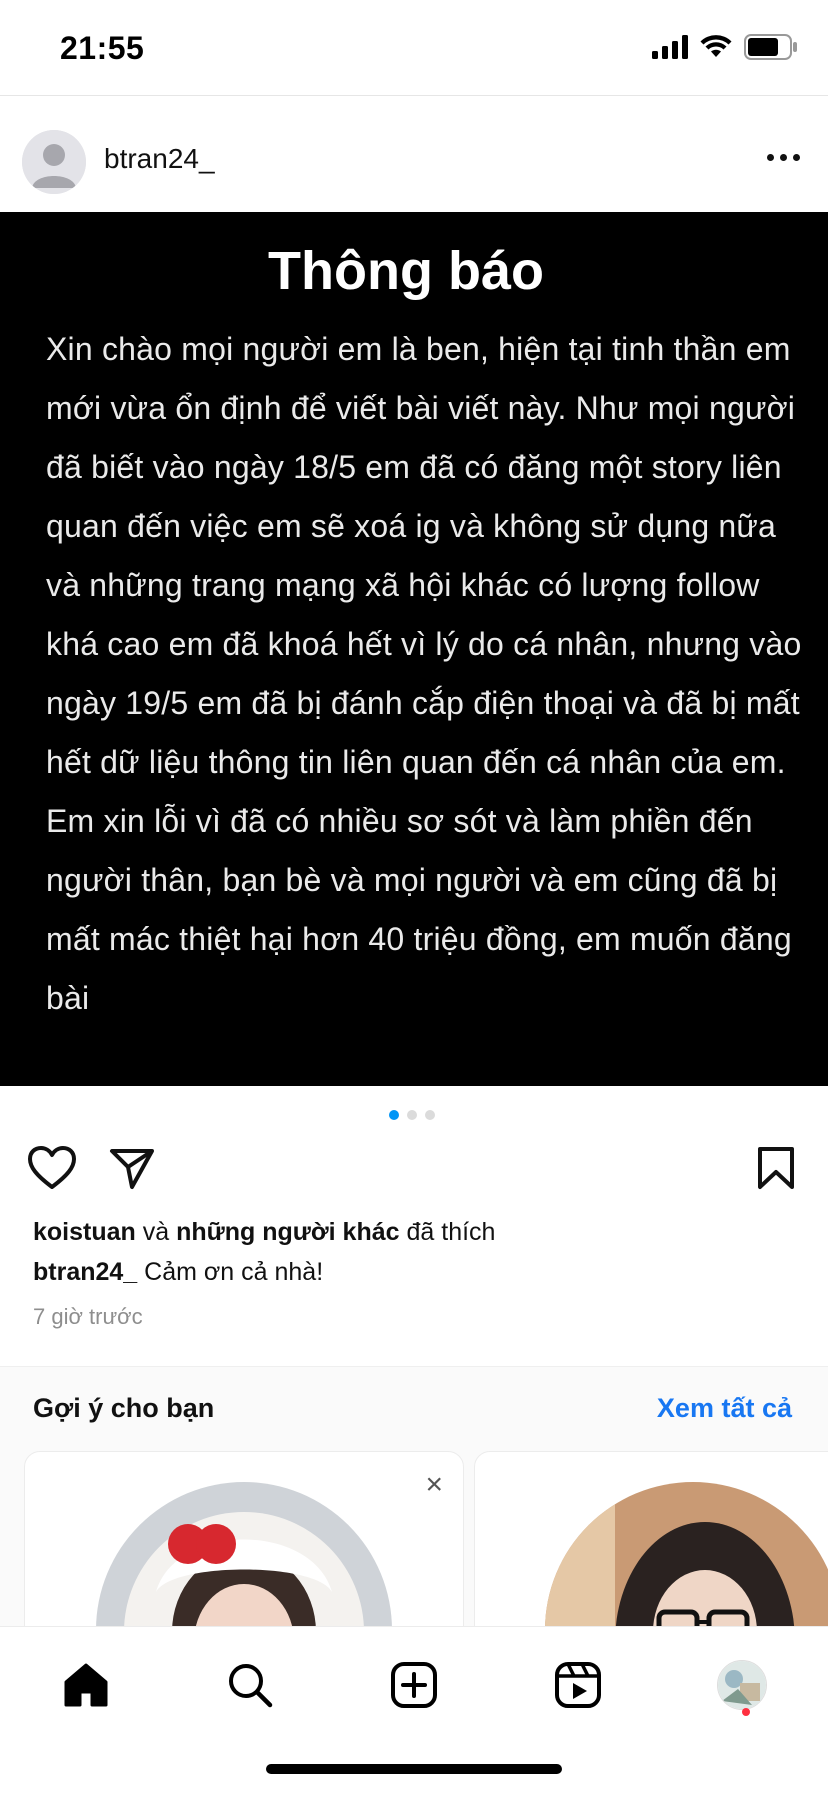  I want to click on more-options-icon, so click(783, 157).